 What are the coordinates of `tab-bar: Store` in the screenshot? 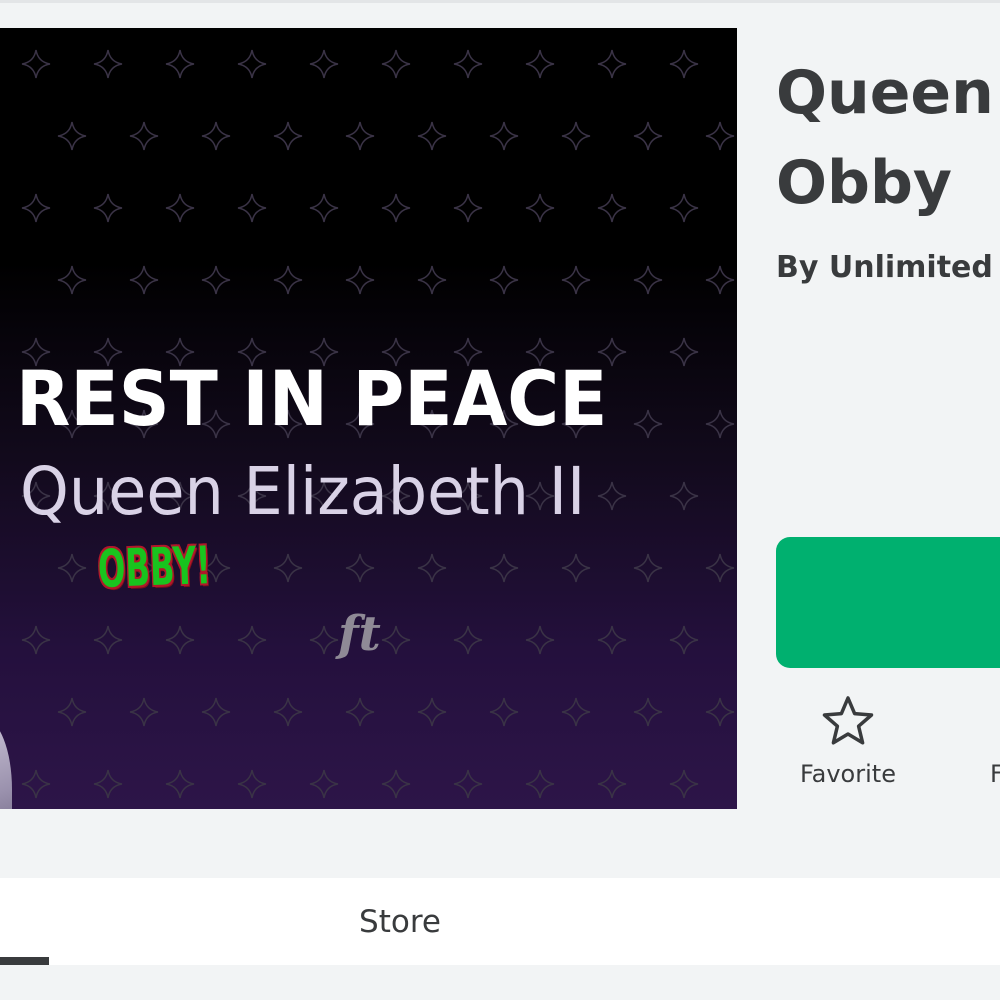 It's located at (500, 921).